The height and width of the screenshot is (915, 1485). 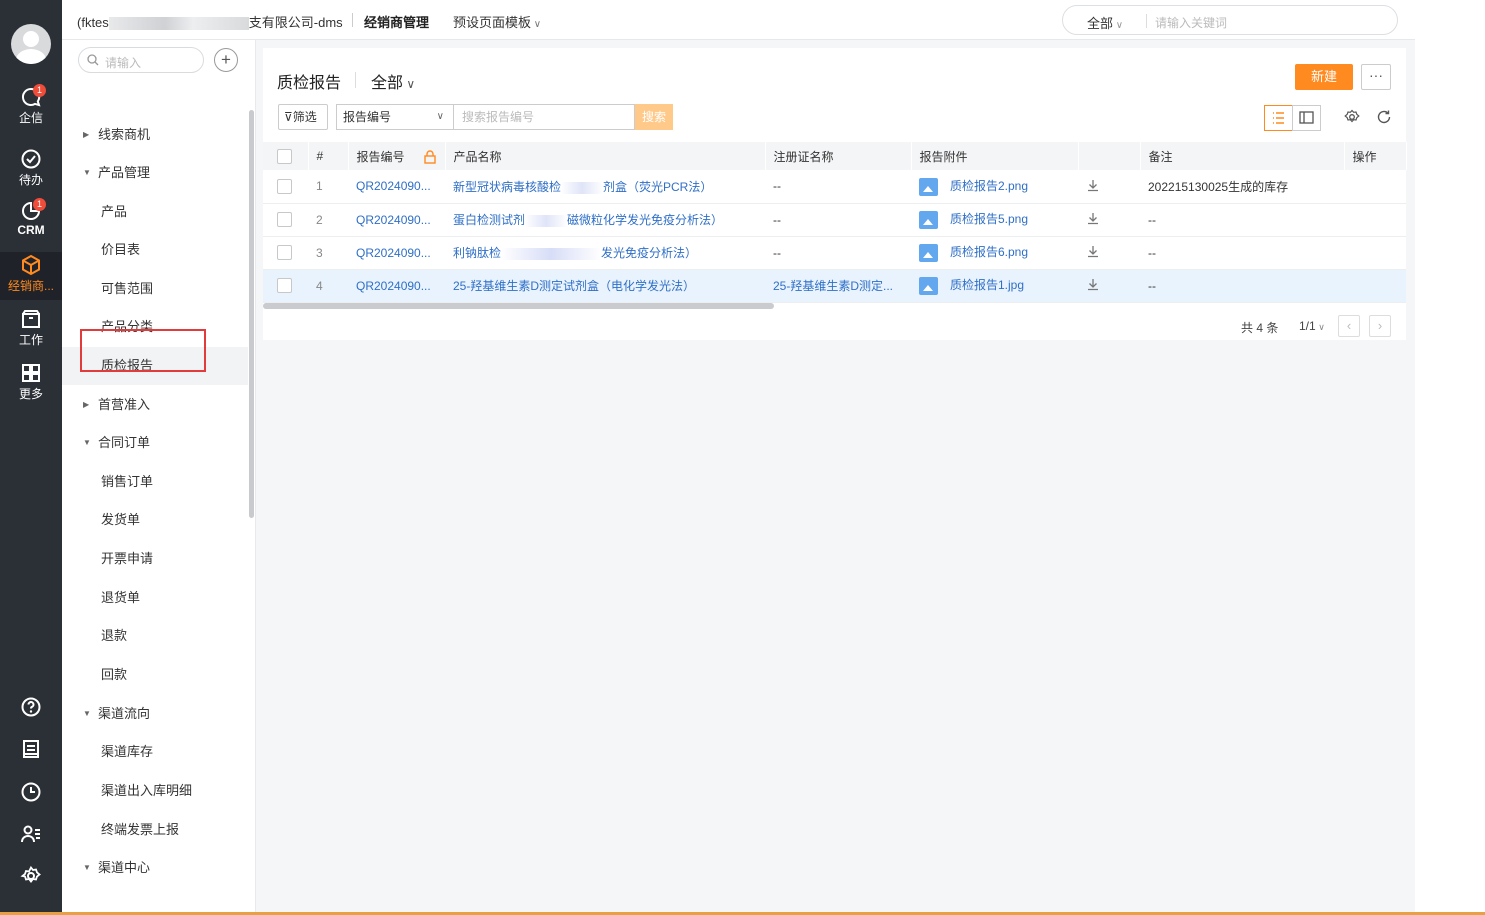 What do you see at coordinates (251, 314) in the screenshot?
I see `nav-scrollbar` at bounding box center [251, 314].